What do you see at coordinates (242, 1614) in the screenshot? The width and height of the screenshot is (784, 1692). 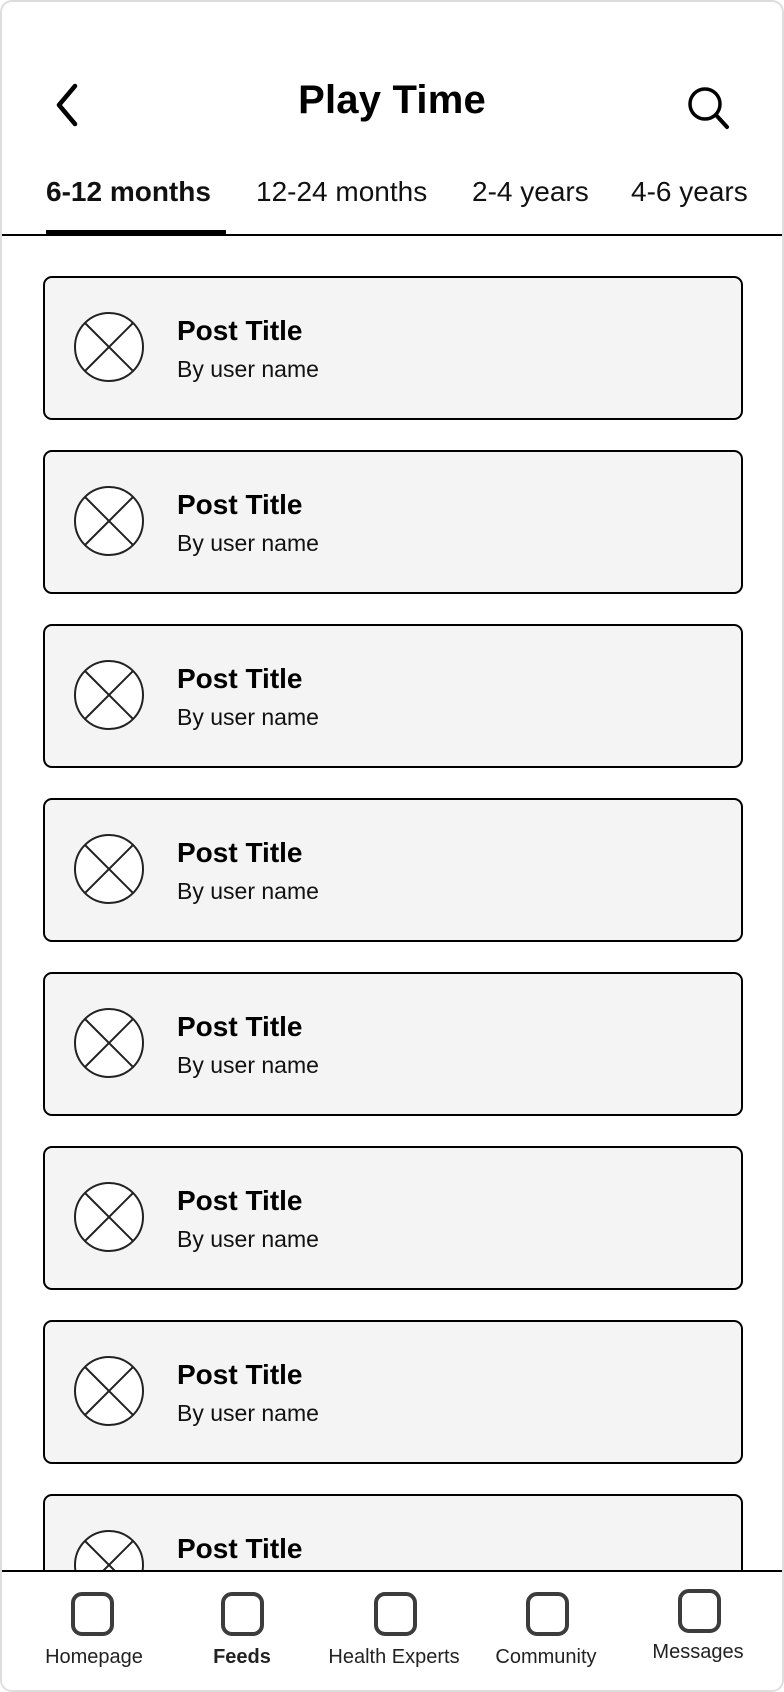 I see `feeds-icon` at bounding box center [242, 1614].